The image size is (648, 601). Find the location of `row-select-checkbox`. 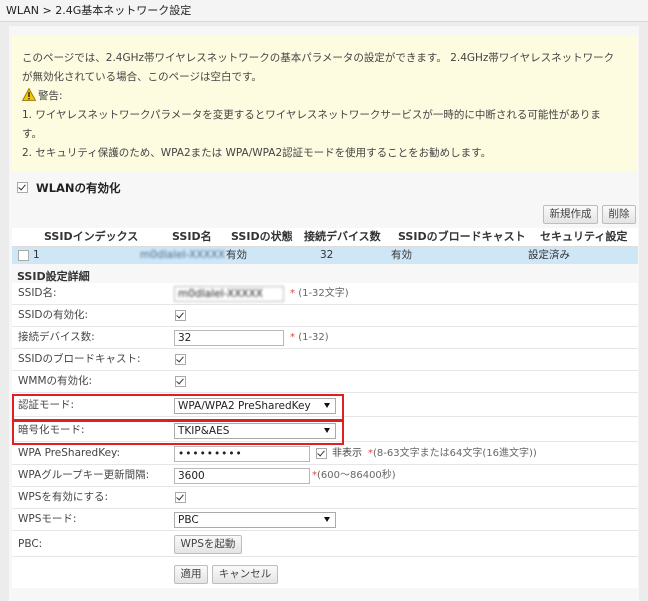

row-select-checkbox is located at coordinates (23, 255).